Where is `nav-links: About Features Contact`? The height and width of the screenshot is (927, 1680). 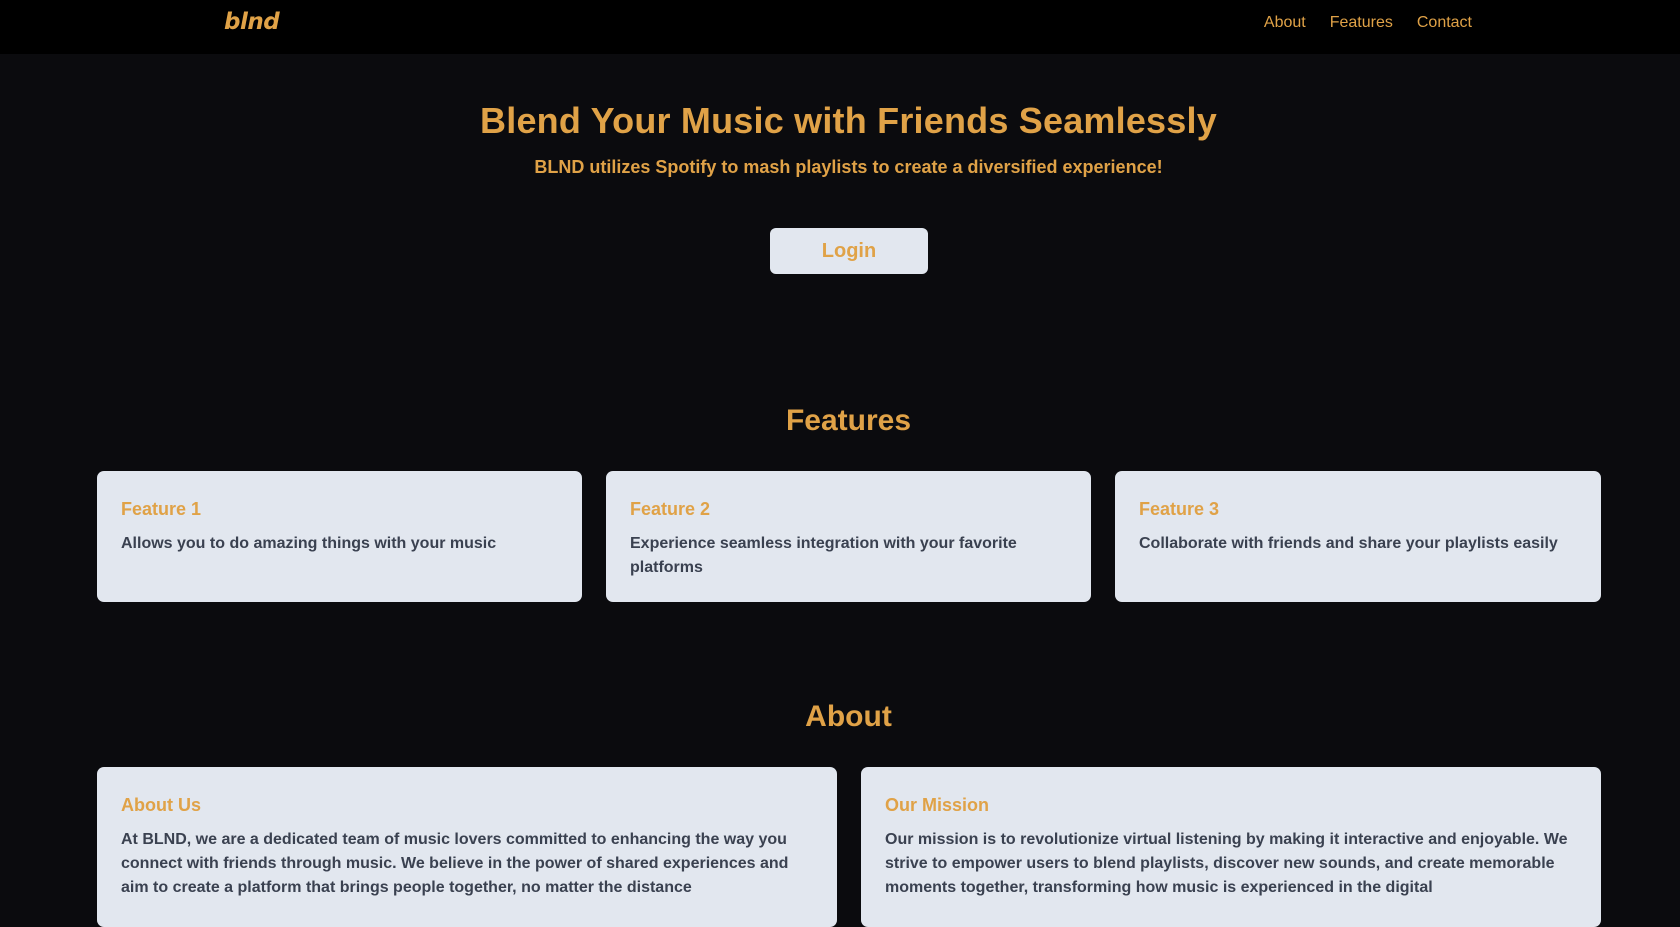 nav-links: About Features Contact is located at coordinates (1368, 23).